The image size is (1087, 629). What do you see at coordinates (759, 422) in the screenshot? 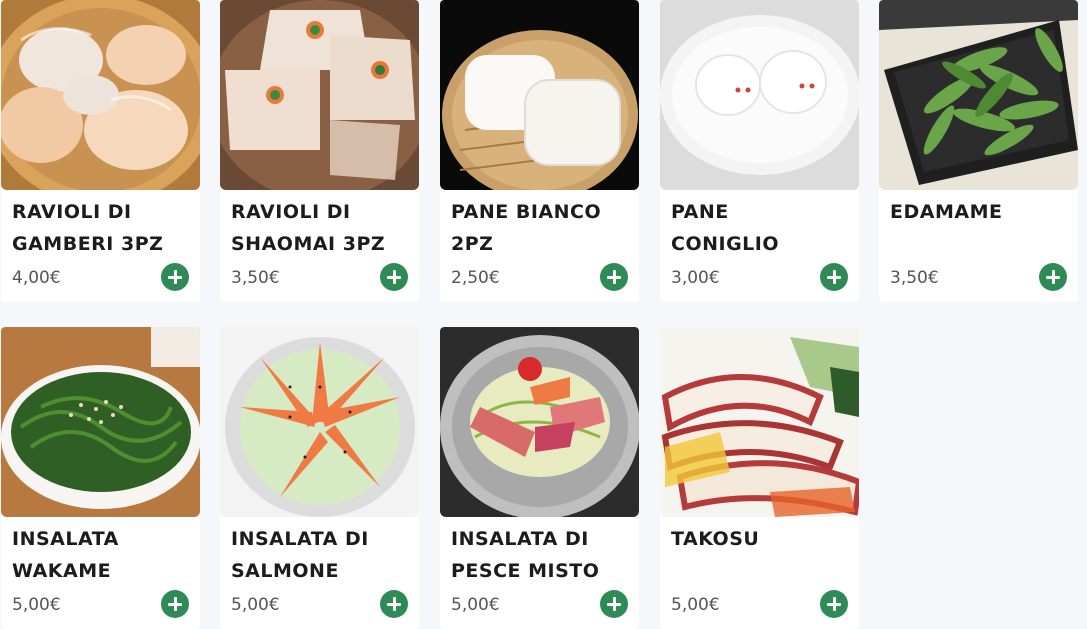
I see `takosu-image` at bounding box center [759, 422].